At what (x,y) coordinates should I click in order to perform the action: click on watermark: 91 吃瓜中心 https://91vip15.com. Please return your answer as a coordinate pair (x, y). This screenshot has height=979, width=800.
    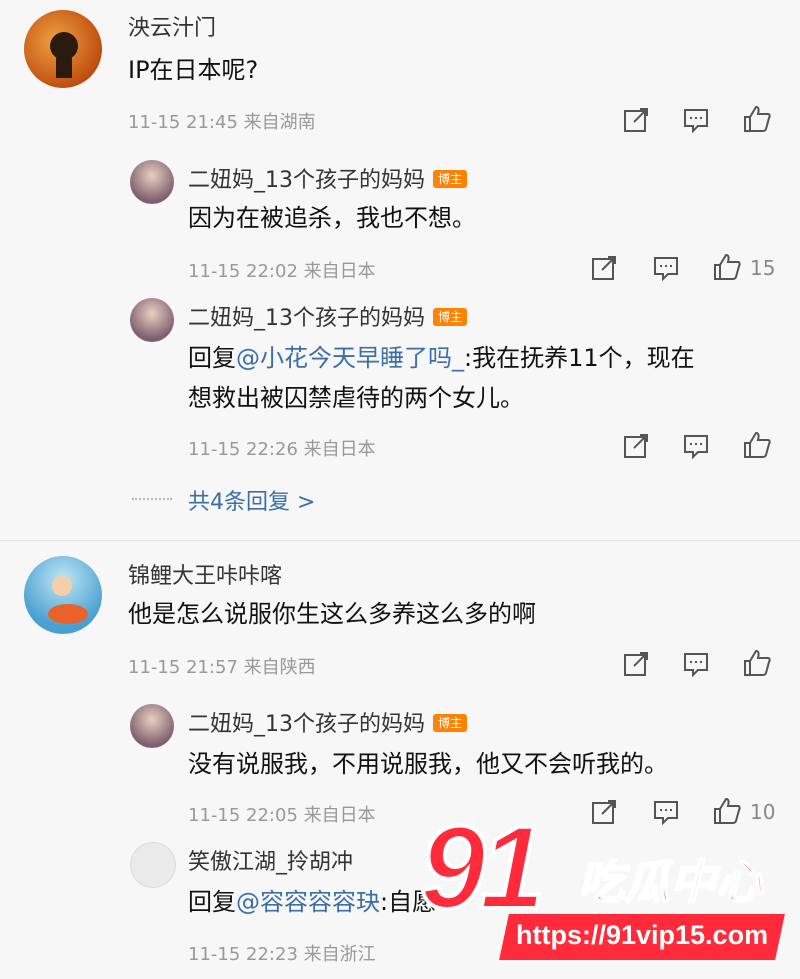
    Looking at the image, I should click on (609, 889).